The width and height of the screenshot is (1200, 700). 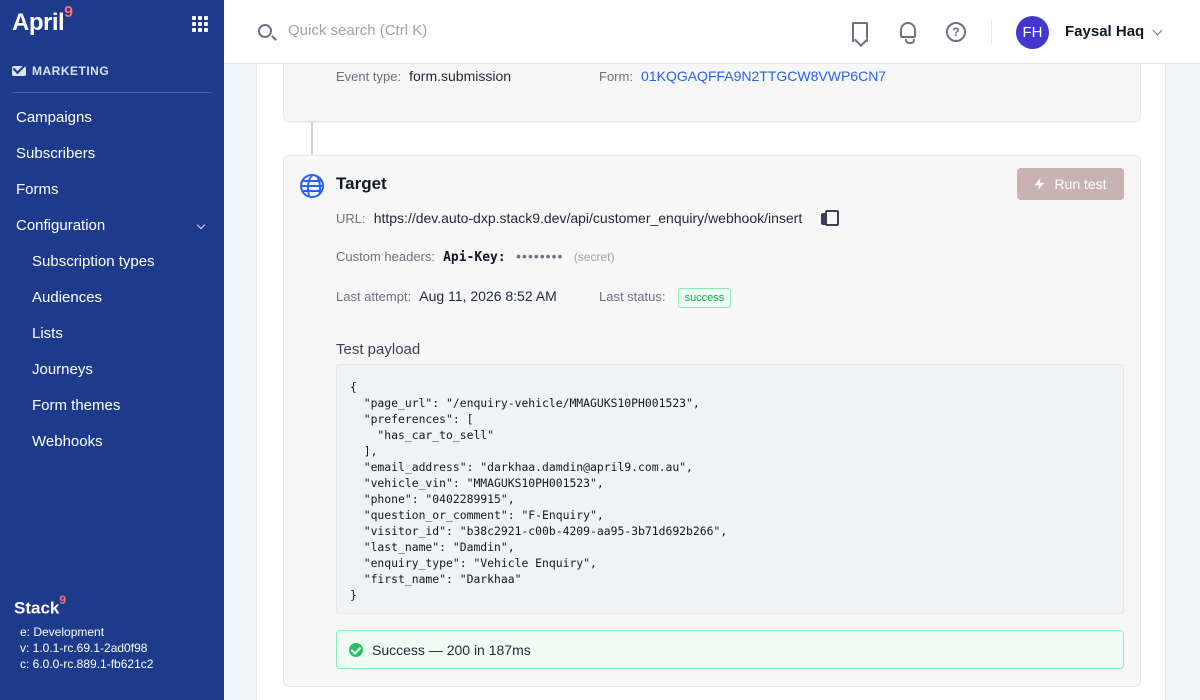 What do you see at coordinates (372, 296) in the screenshot?
I see `last-attempt-label: Last attempt` at bounding box center [372, 296].